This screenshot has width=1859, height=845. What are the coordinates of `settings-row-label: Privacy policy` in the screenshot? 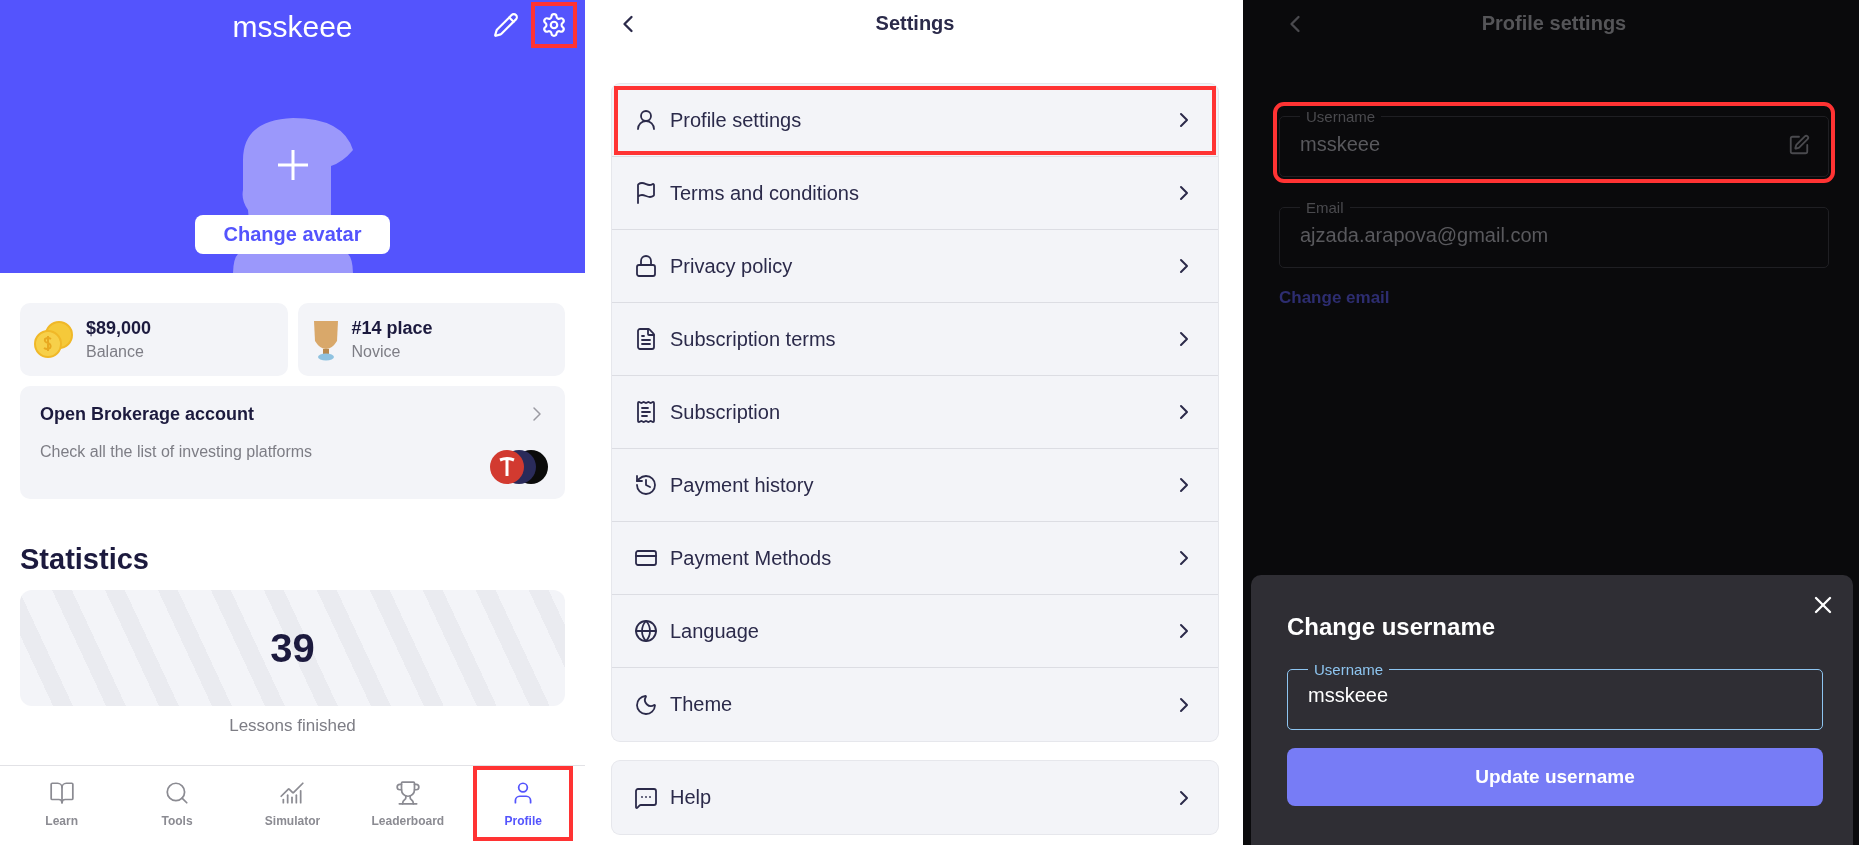 It's located at (732, 266).